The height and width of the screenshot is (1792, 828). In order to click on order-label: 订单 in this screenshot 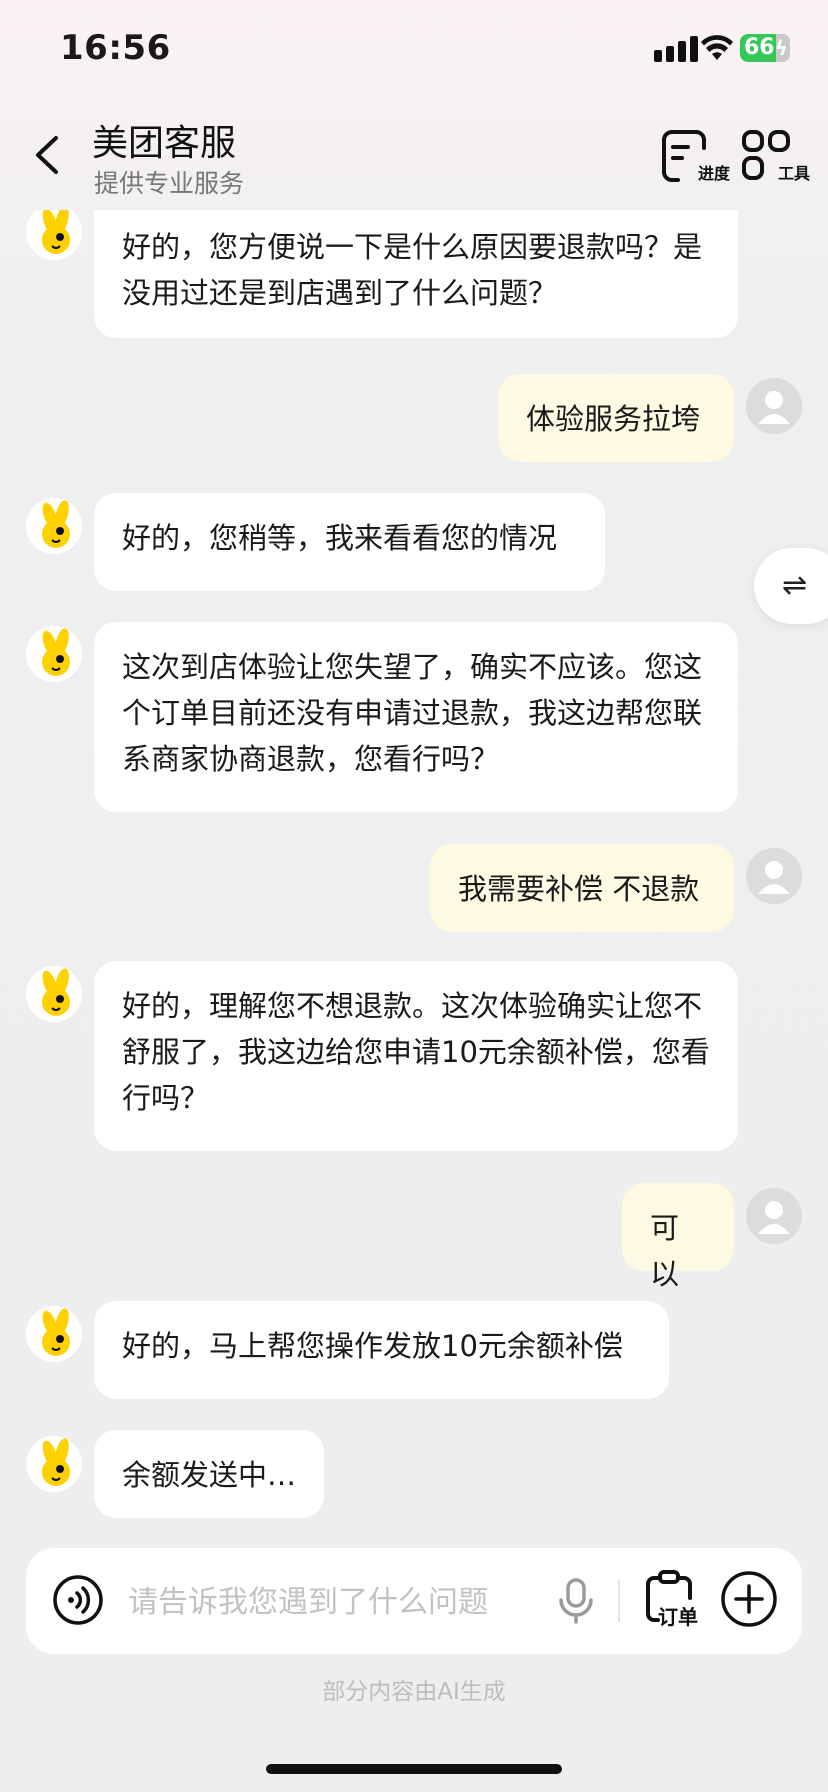, I will do `click(678, 1617)`.